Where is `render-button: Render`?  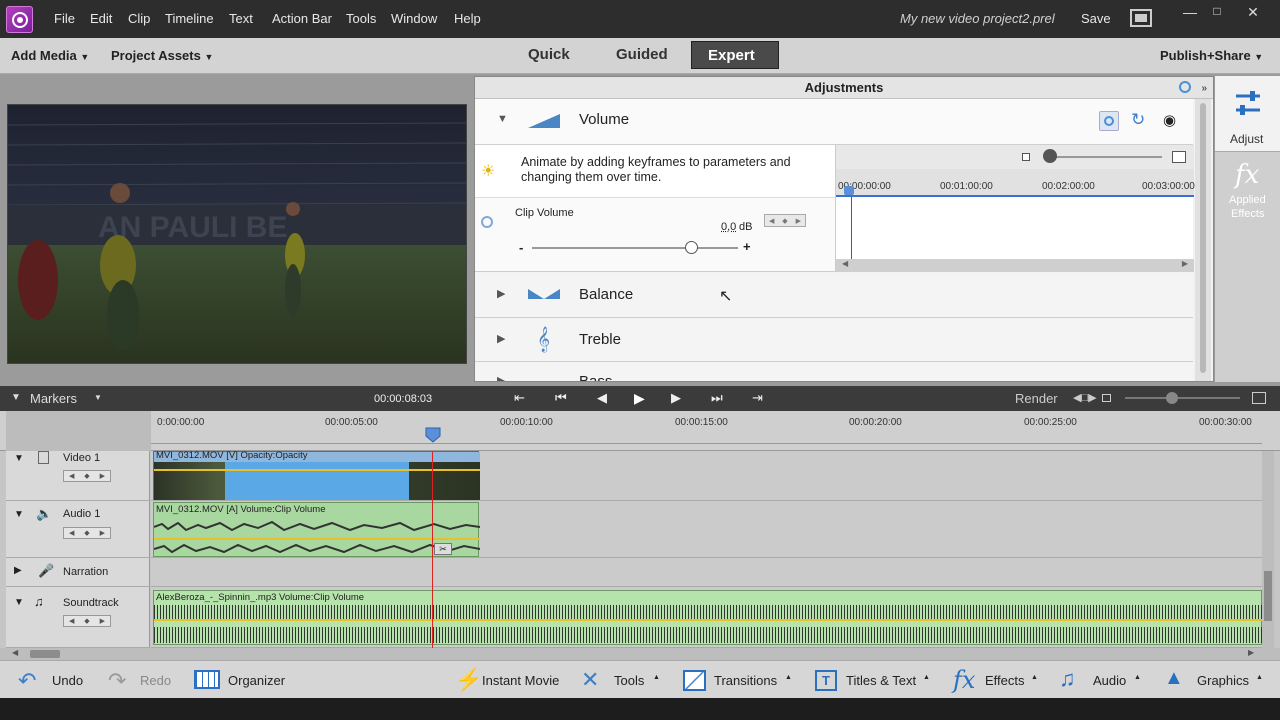 render-button: Render is located at coordinates (1036, 398).